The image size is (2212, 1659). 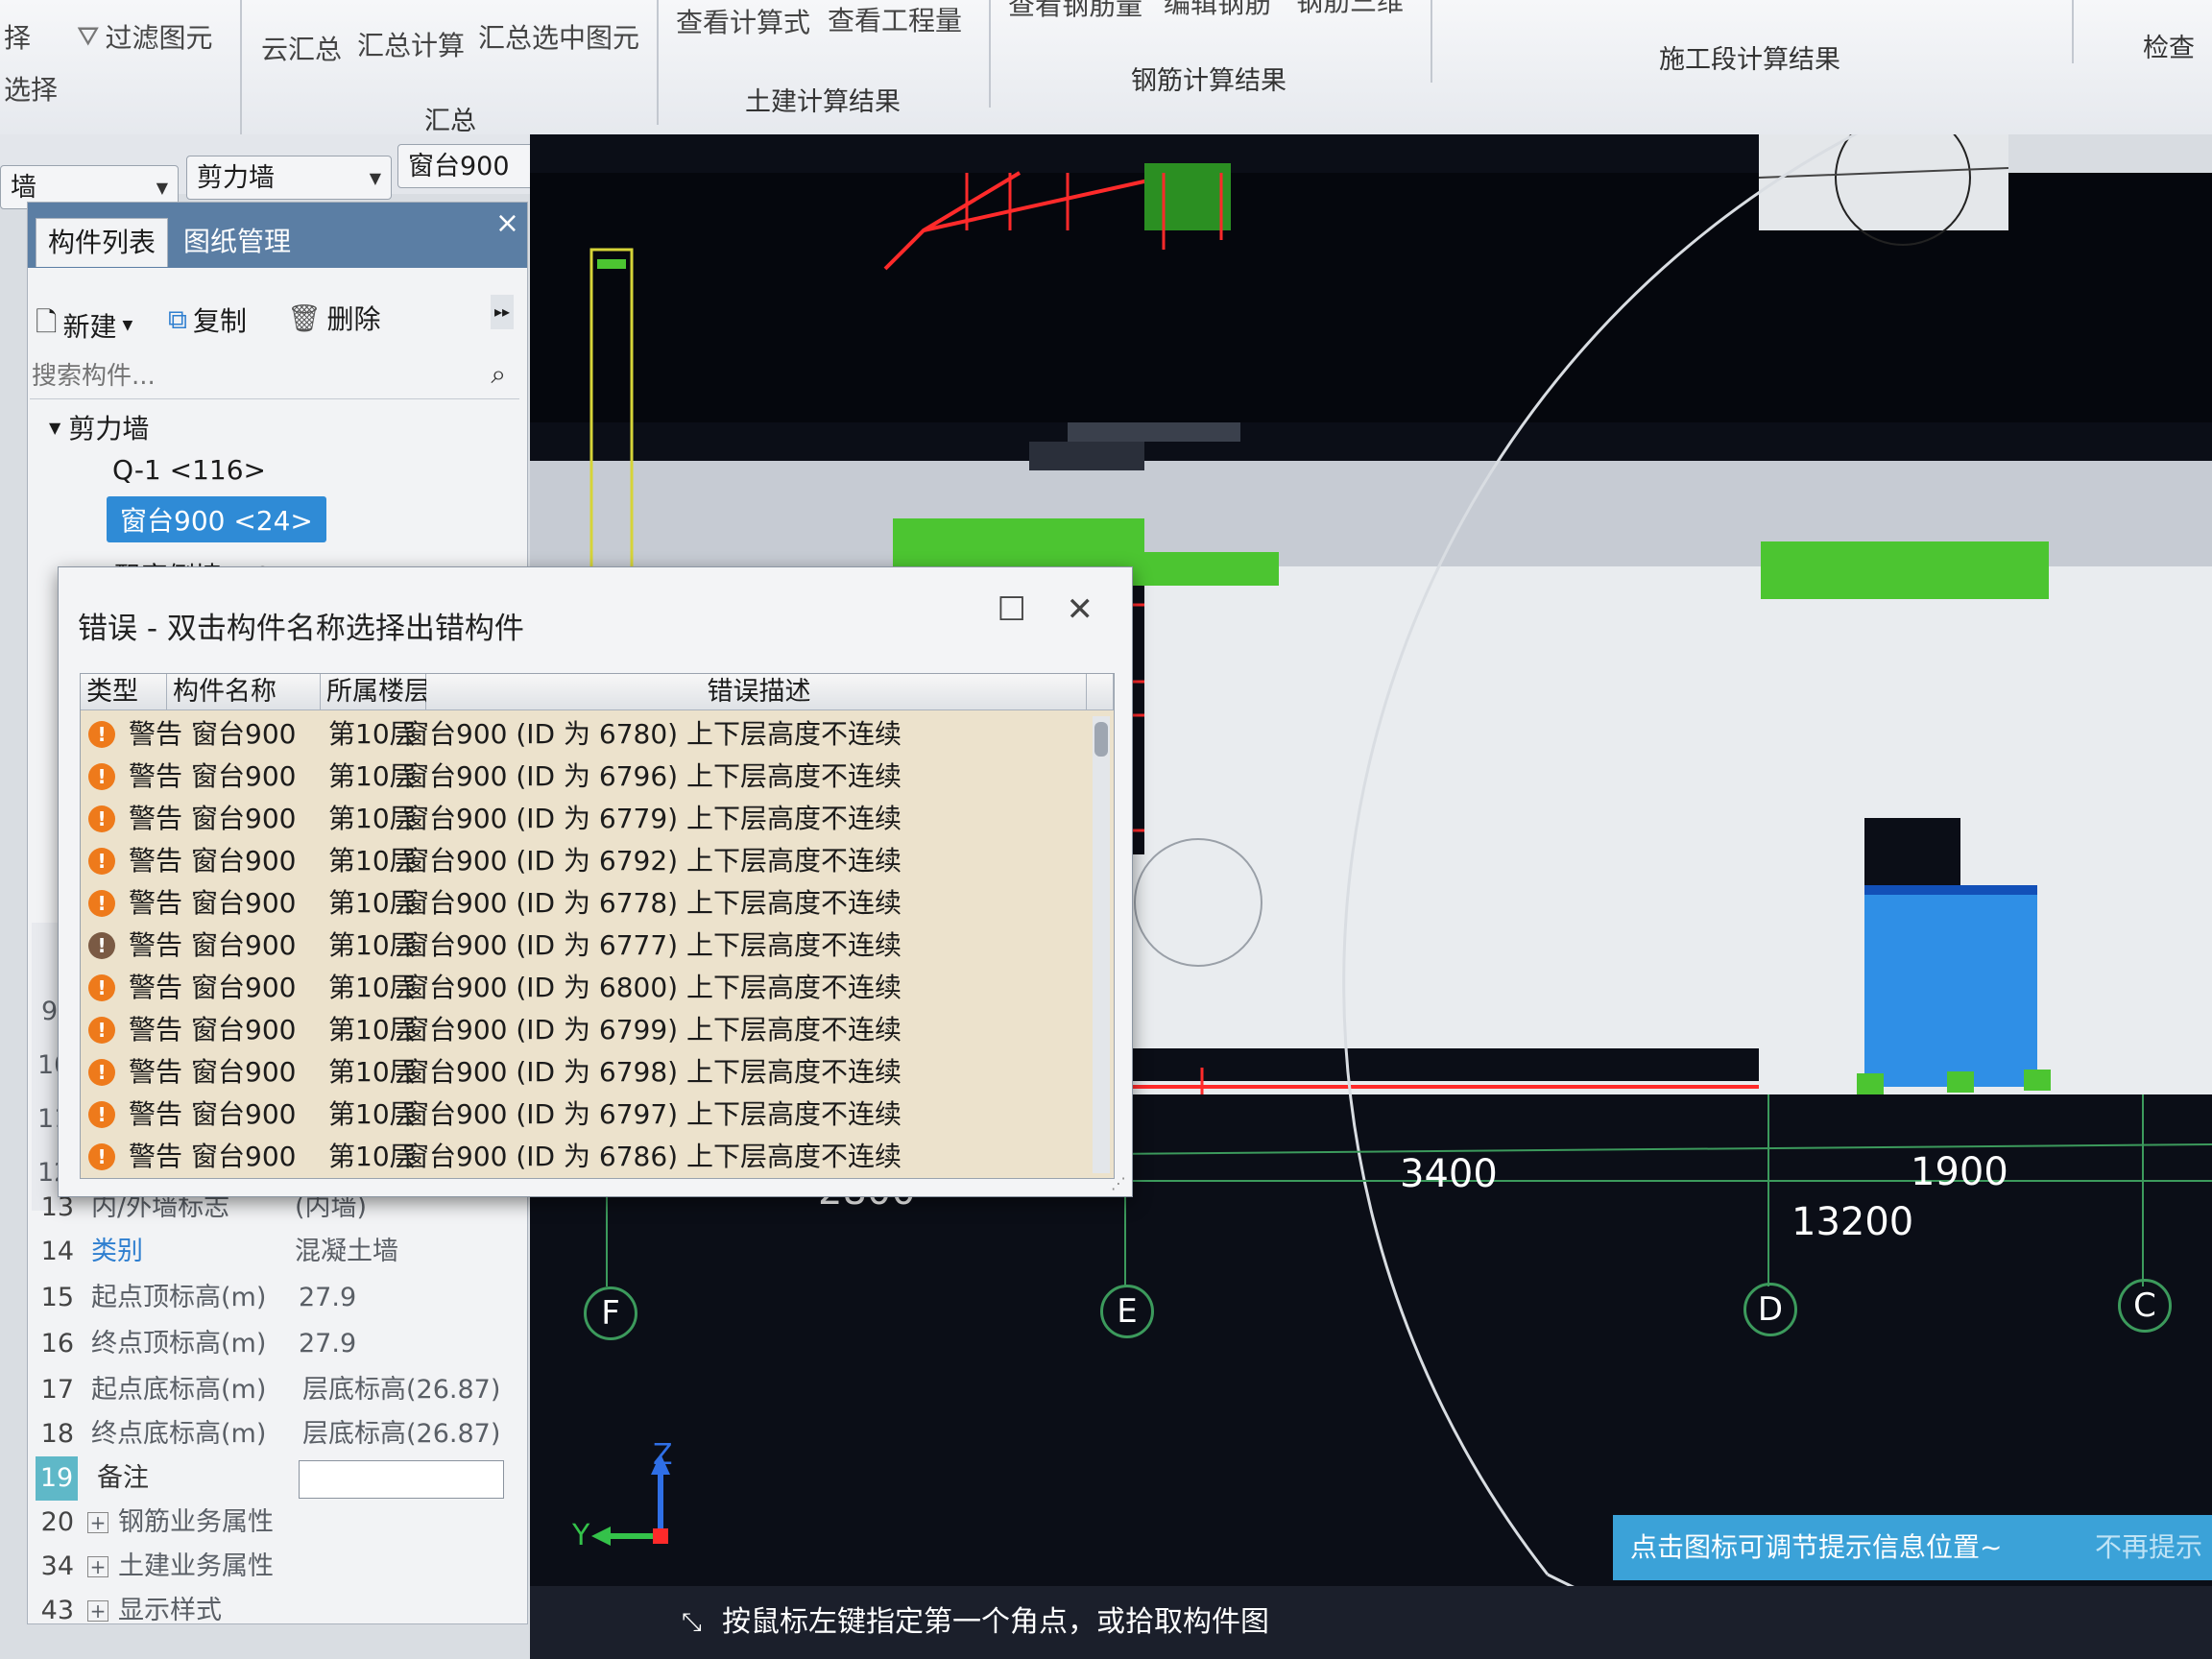 What do you see at coordinates (151, 1523) in the screenshot?
I see `property-row-expandable: 20 + 钢筋业务属性` at bounding box center [151, 1523].